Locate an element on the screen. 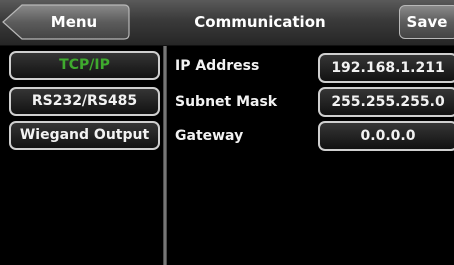 Image resolution: width=454 pixels, height=265 pixels. subnet-mask-label: Subnet Mask is located at coordinates (226, 102).